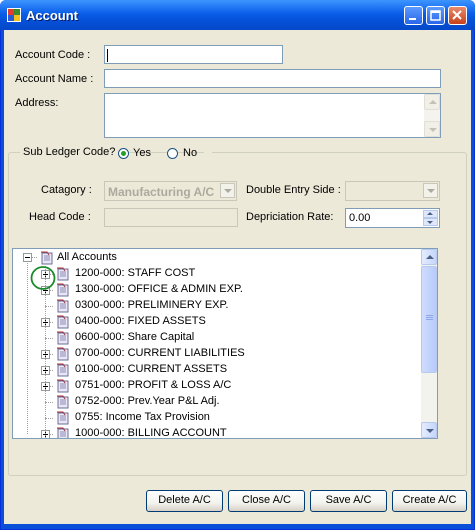 The image size is (475, 530). Describe the element at coordinates (159, 289) in the screenshot. I see `tree-node-label: 1300-000: OFFICE & ADMIN EXP.` at that location.